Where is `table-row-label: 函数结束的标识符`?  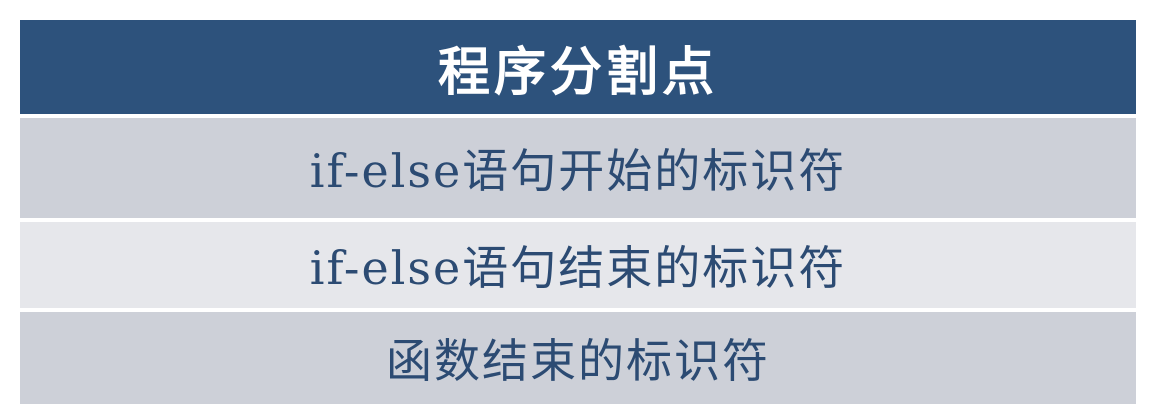
table-row-label: 函数结束的标识符 is located at coordinates (578, 361).